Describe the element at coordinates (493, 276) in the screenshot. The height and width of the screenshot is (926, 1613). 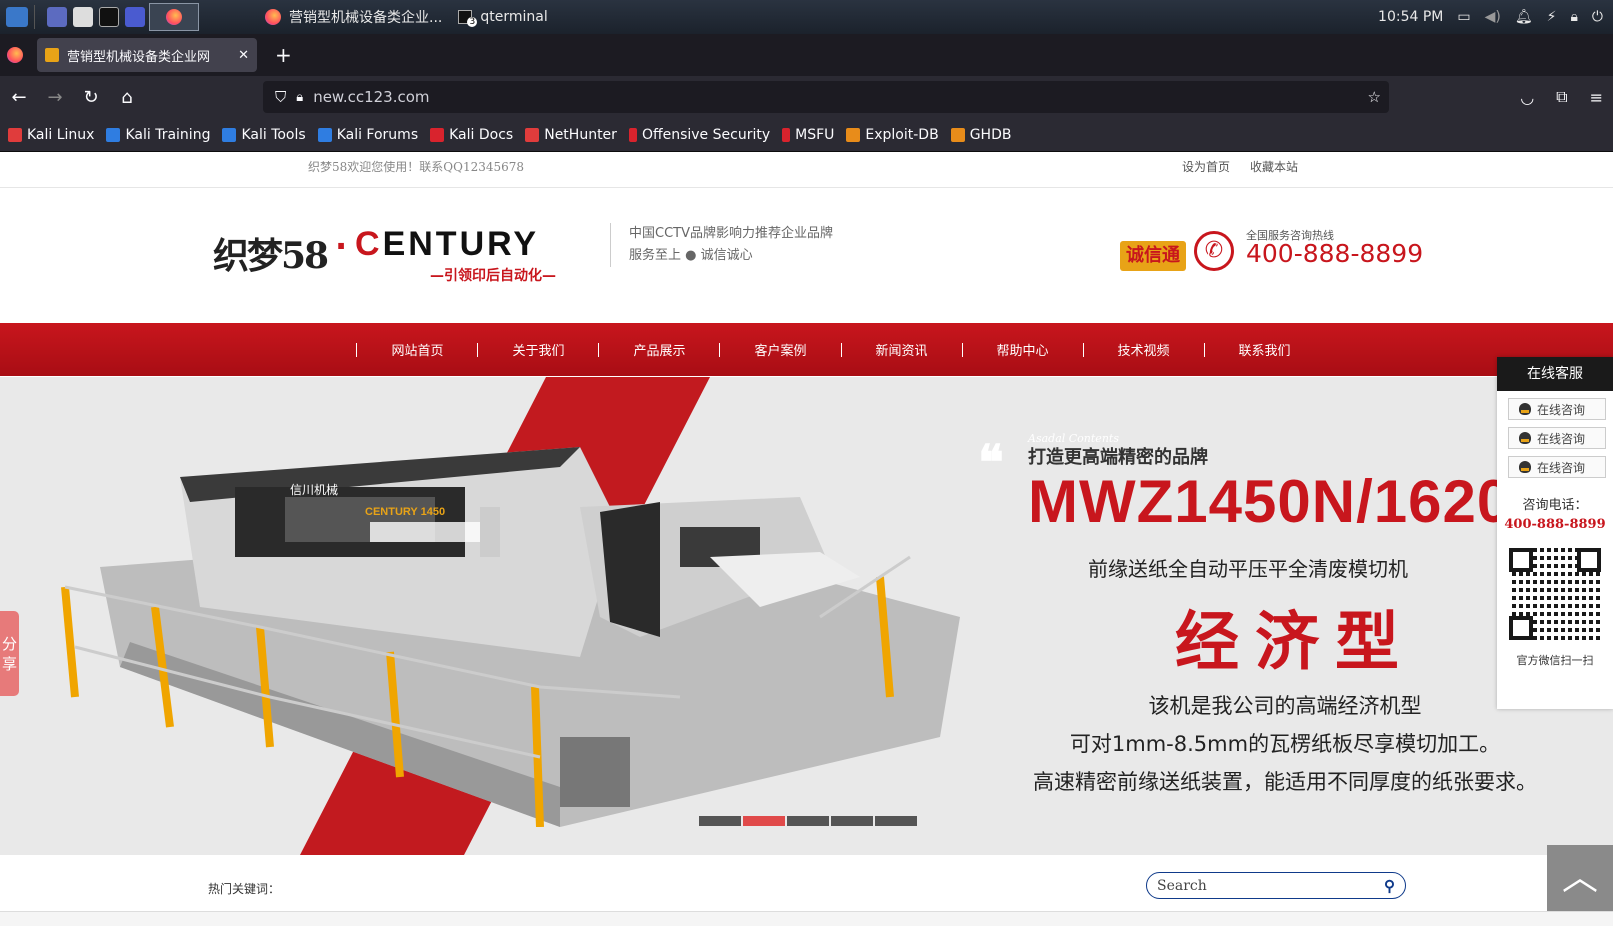
I see `logo-subtitle: —引领印后自动化—` at that location.